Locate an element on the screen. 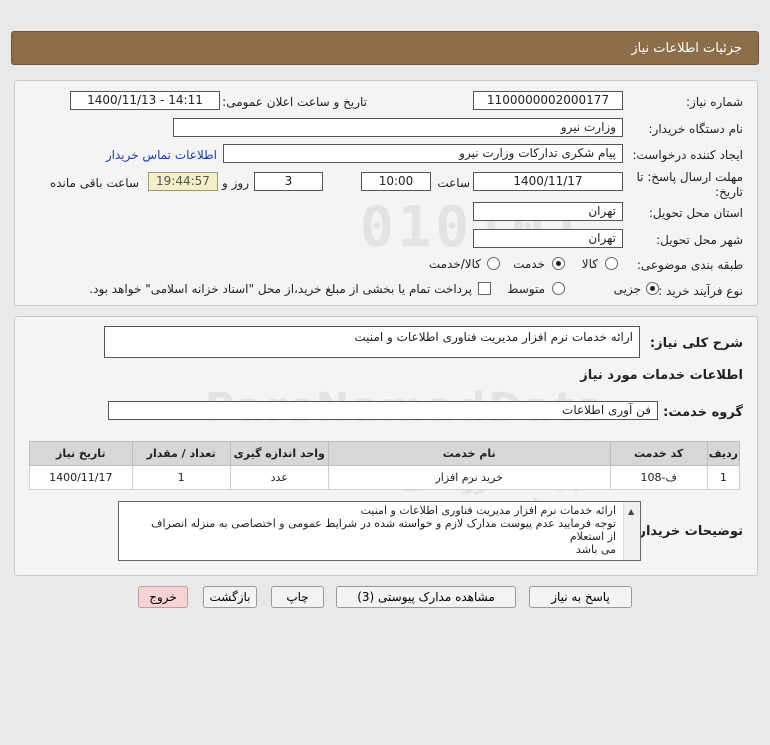 This screenshot has width=770, height=745. buyer-contact-link: اطلاعات تماس خریدار is located at coordinates (161, 155).